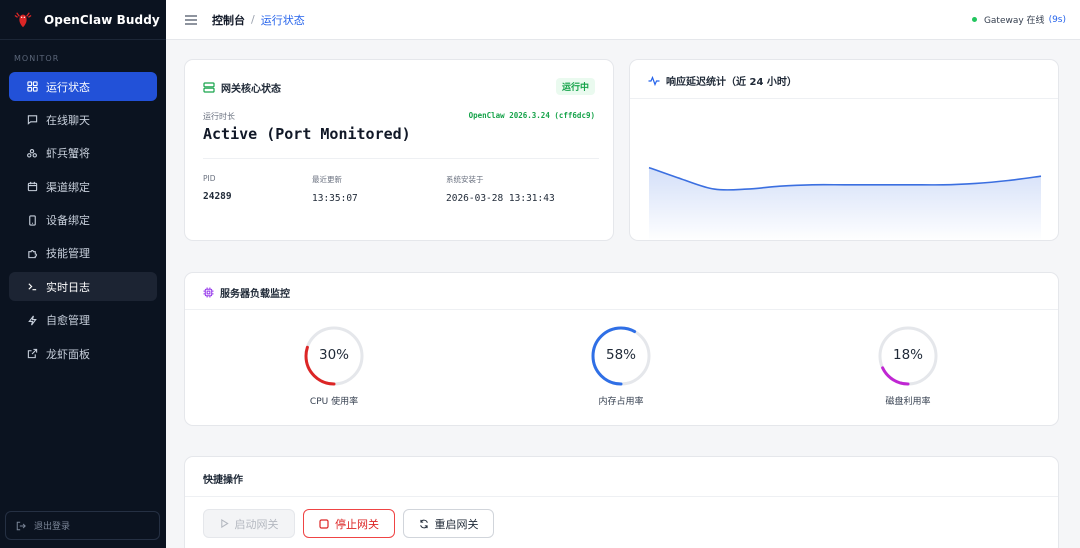  Describe the element at coordinates (32, 253) in the screenshot. I see `puzzle-icon` at that location.